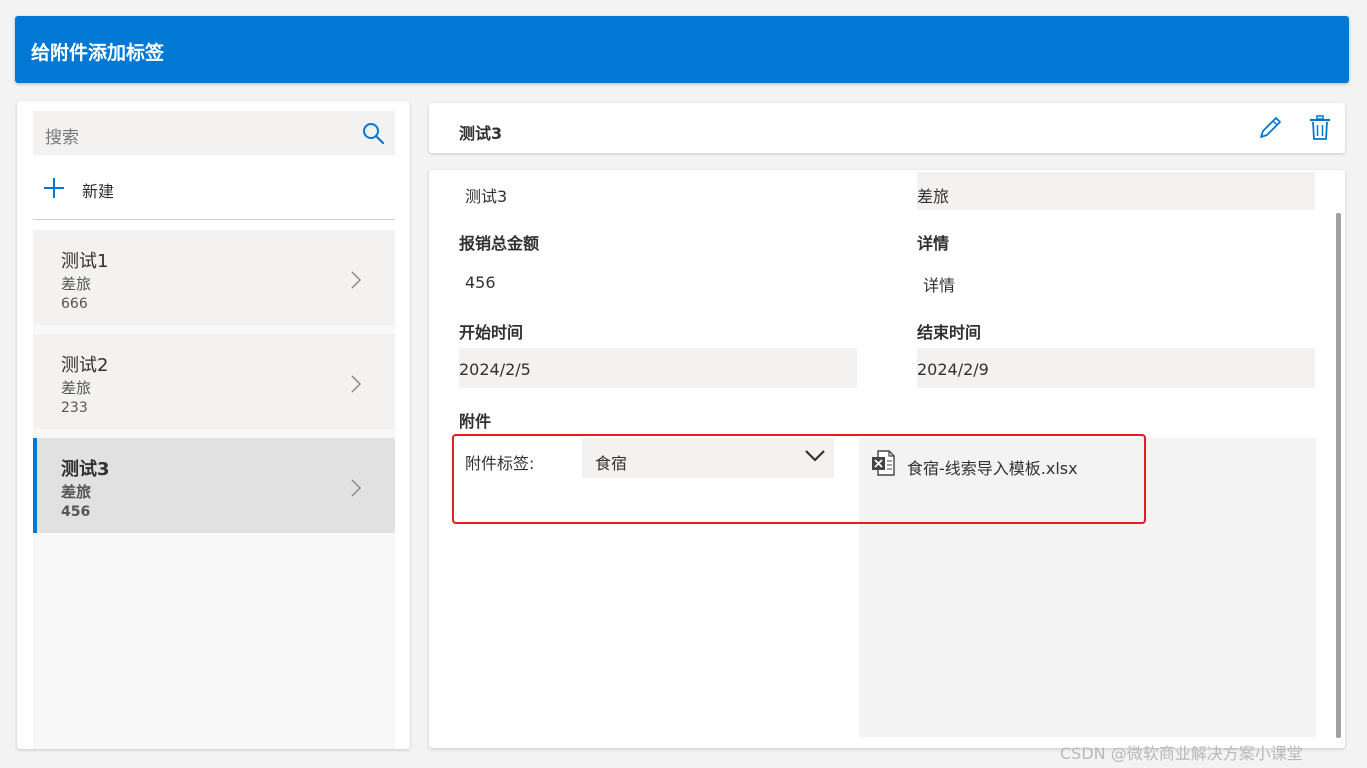  I want to click on pencil-icon, so click(1270, 128).